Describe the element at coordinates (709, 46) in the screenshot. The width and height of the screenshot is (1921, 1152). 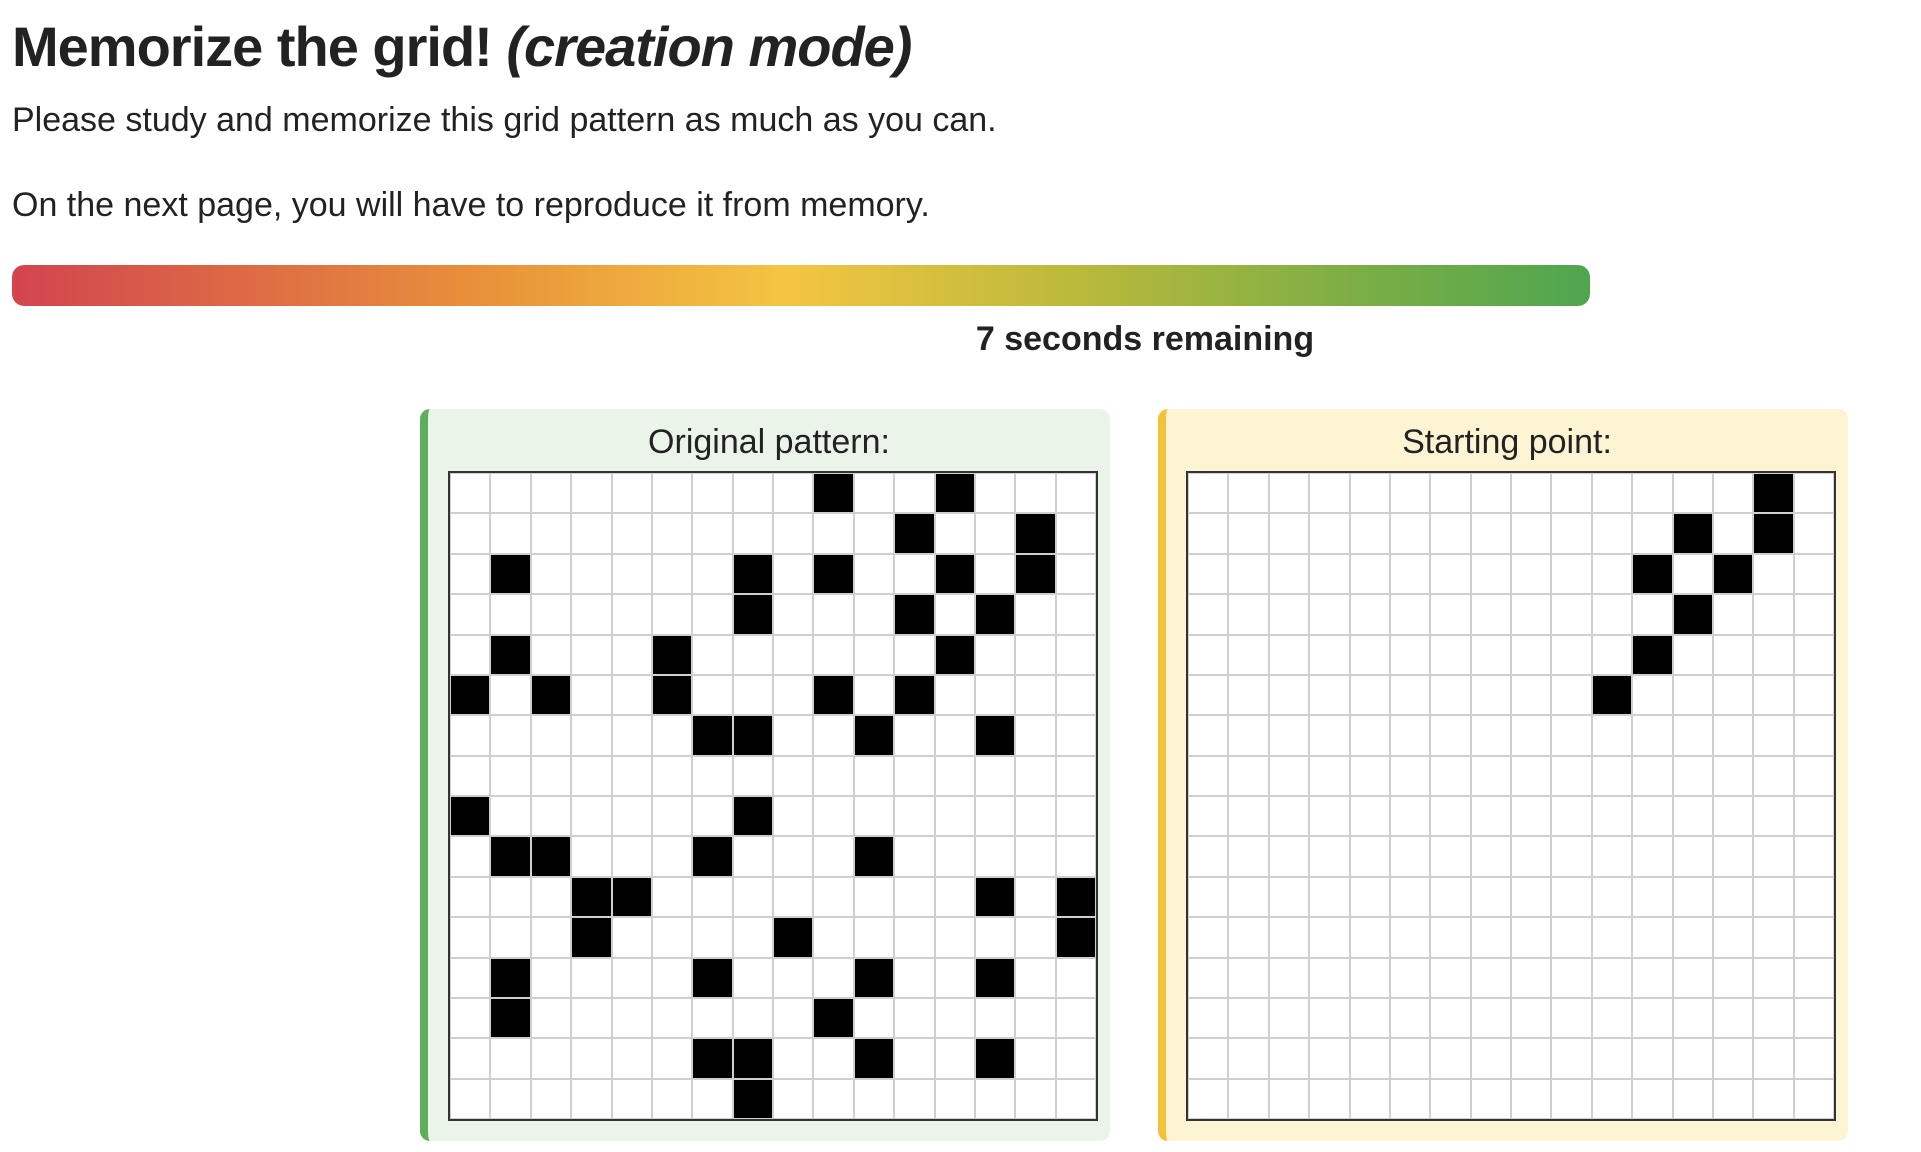
I see `title-mode: (creation mode)` at that location.